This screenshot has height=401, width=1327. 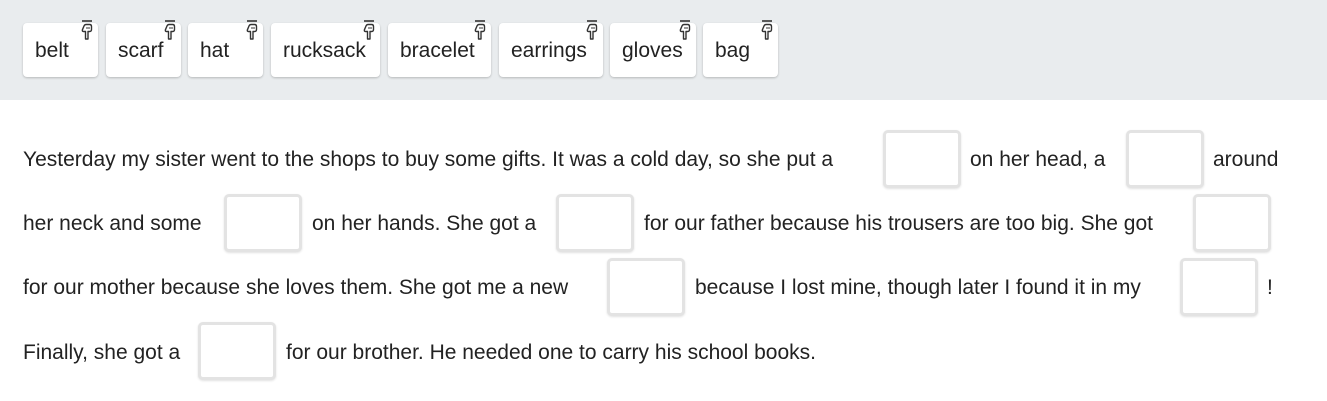 I want to click on word-chip-belt: belt, so click(x=60, y=50).